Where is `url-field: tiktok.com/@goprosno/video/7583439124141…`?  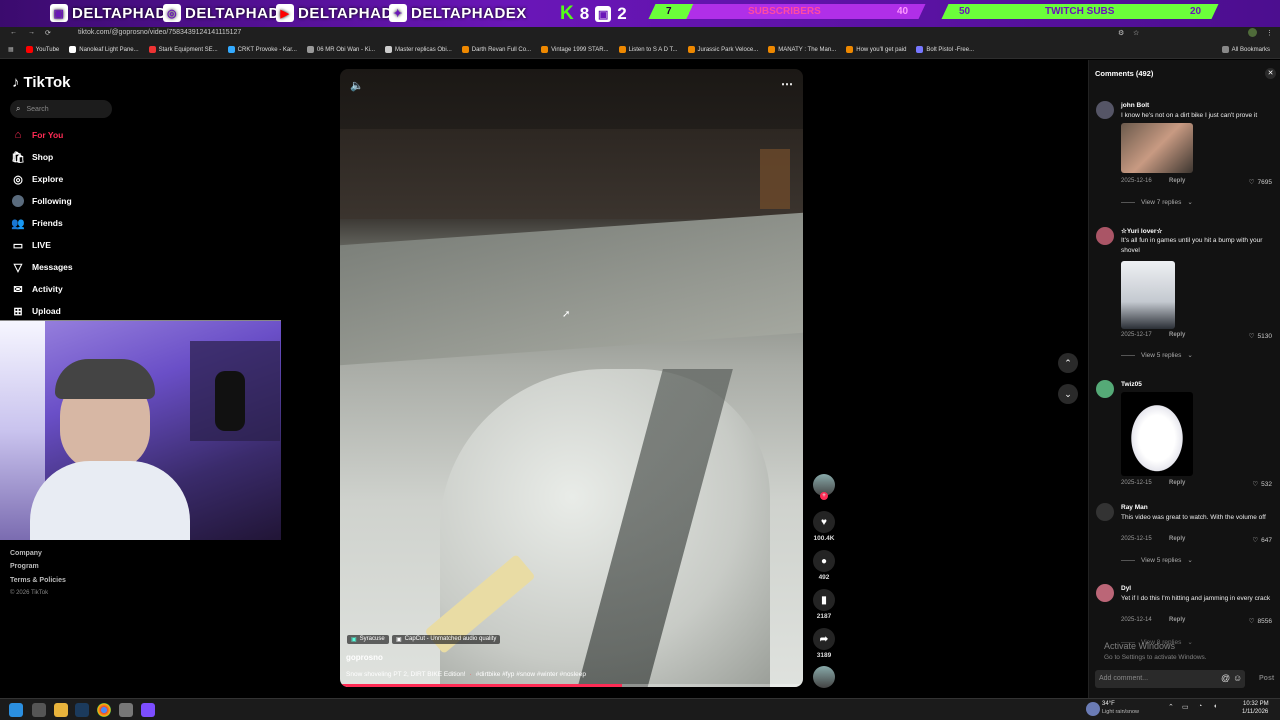 url-field: tiktok.com/@goprosno/video/7583439124141… is located at coordinates (159, 32).